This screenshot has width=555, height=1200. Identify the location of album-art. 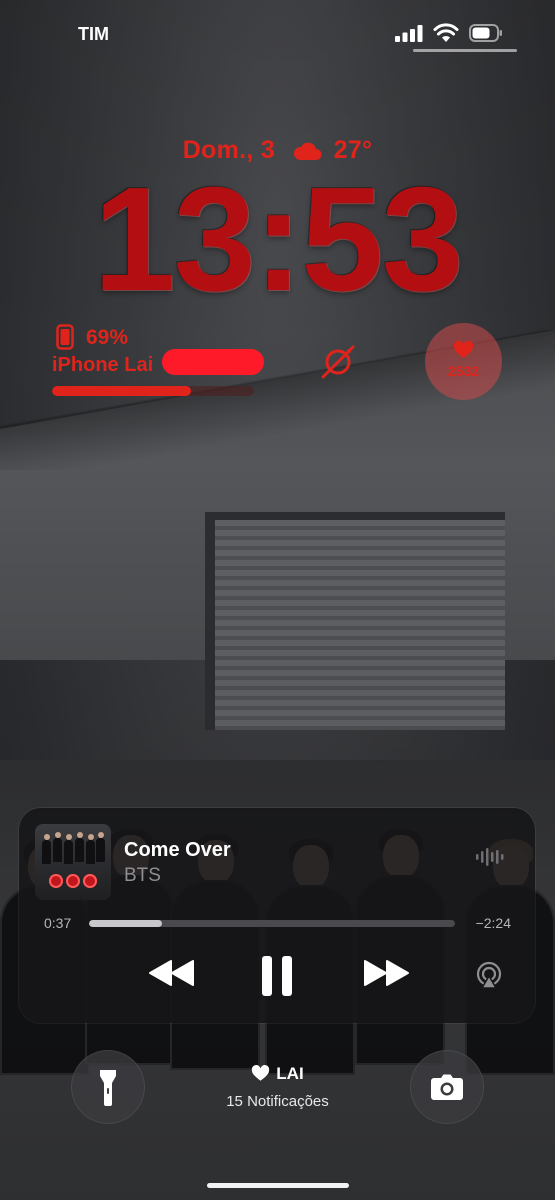
(73, 862).